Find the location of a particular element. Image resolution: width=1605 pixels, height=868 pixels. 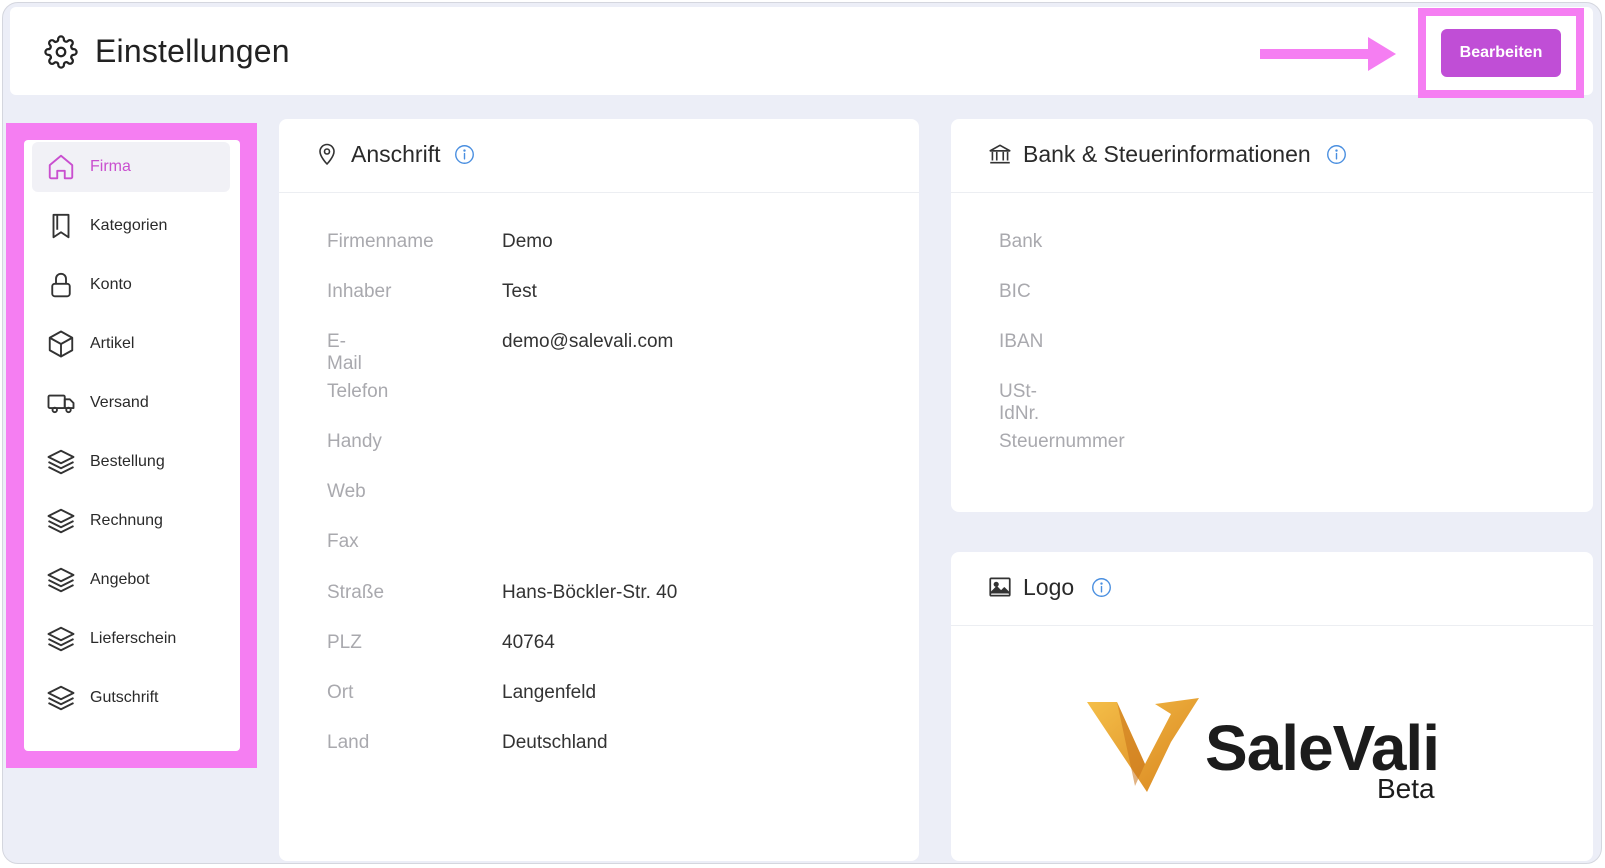

sidebar-item-label: Kategorien is located at coordinates (129, 225).